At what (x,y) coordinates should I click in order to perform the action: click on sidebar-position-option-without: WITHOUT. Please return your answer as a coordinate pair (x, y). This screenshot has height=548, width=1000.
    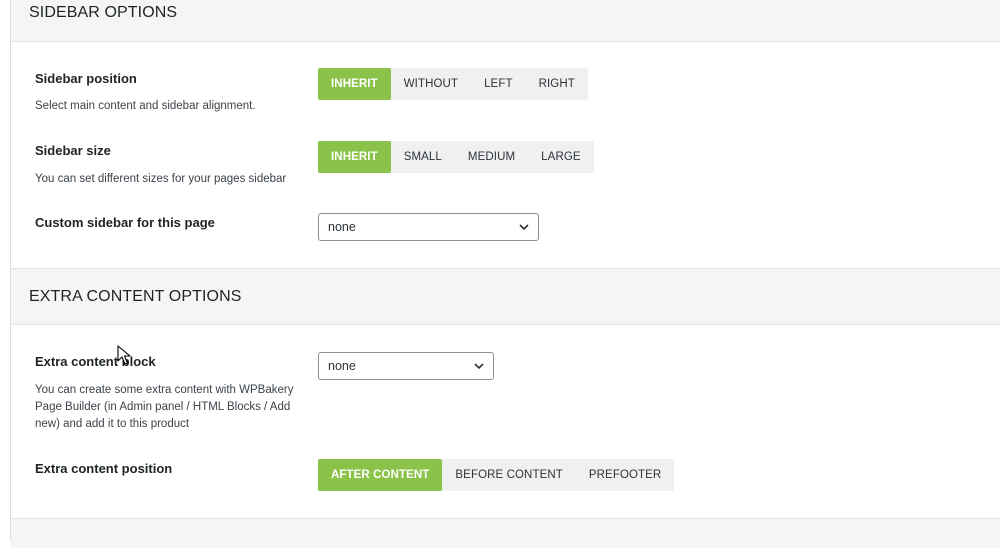
    Looking at the image, I should click on (431, 84).